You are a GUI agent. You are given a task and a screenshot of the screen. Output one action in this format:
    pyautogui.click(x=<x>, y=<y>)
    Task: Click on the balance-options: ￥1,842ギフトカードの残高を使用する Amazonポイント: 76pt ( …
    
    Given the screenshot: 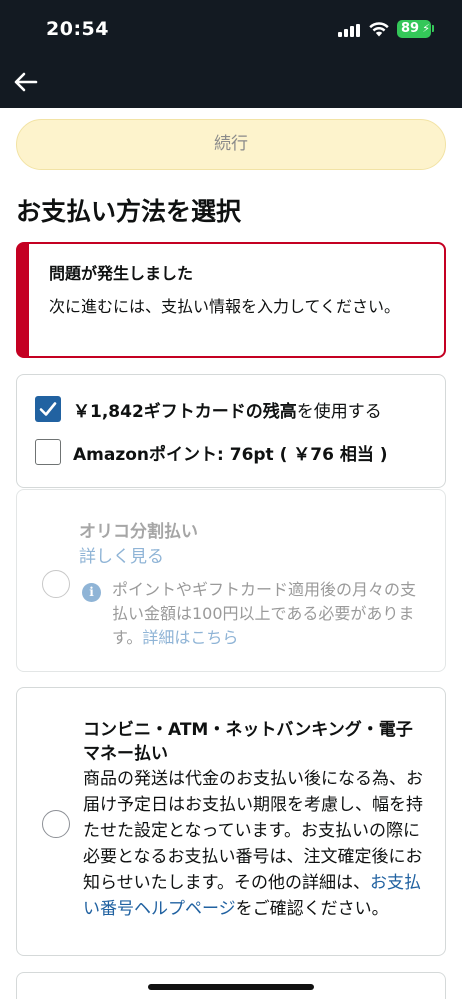 What is the action you would take?
    pyautogui.click(x=231, y=431)
    